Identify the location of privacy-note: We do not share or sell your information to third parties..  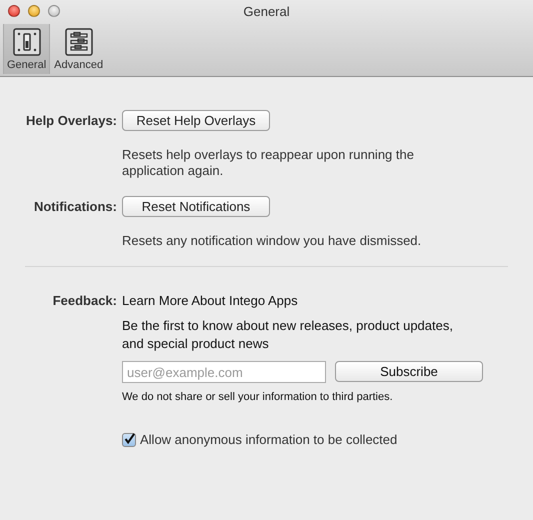
(257, 397).